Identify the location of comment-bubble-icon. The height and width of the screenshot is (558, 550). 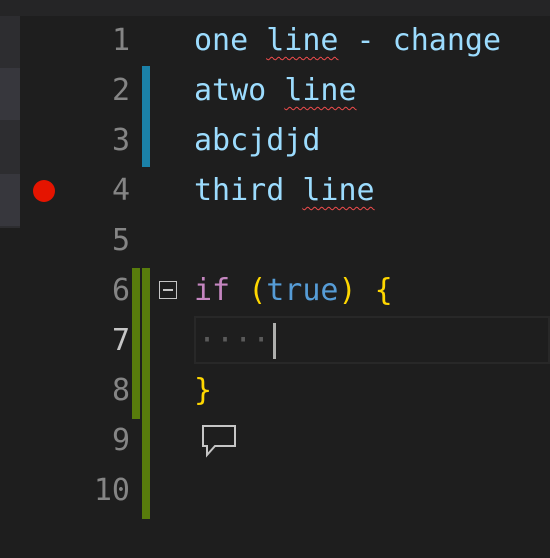
(219, 441).